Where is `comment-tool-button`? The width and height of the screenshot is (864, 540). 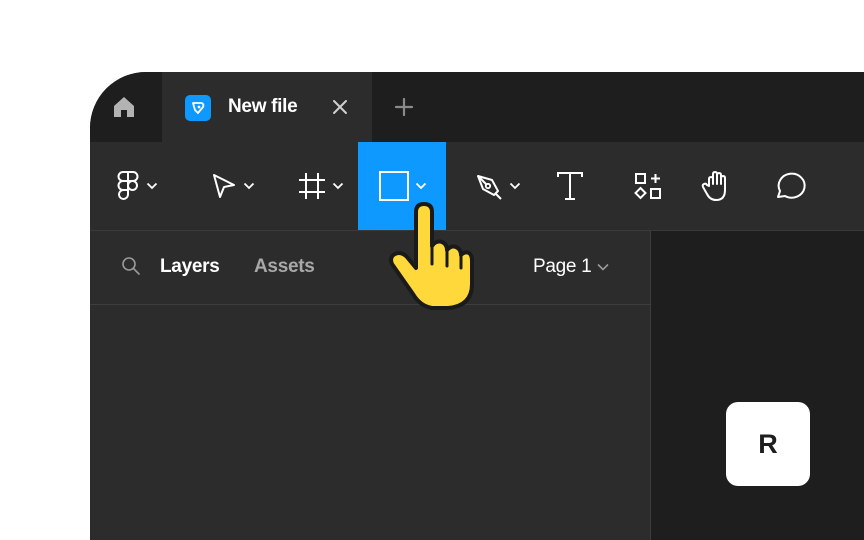 comment-tool-button is located at coordinates (790, 186).